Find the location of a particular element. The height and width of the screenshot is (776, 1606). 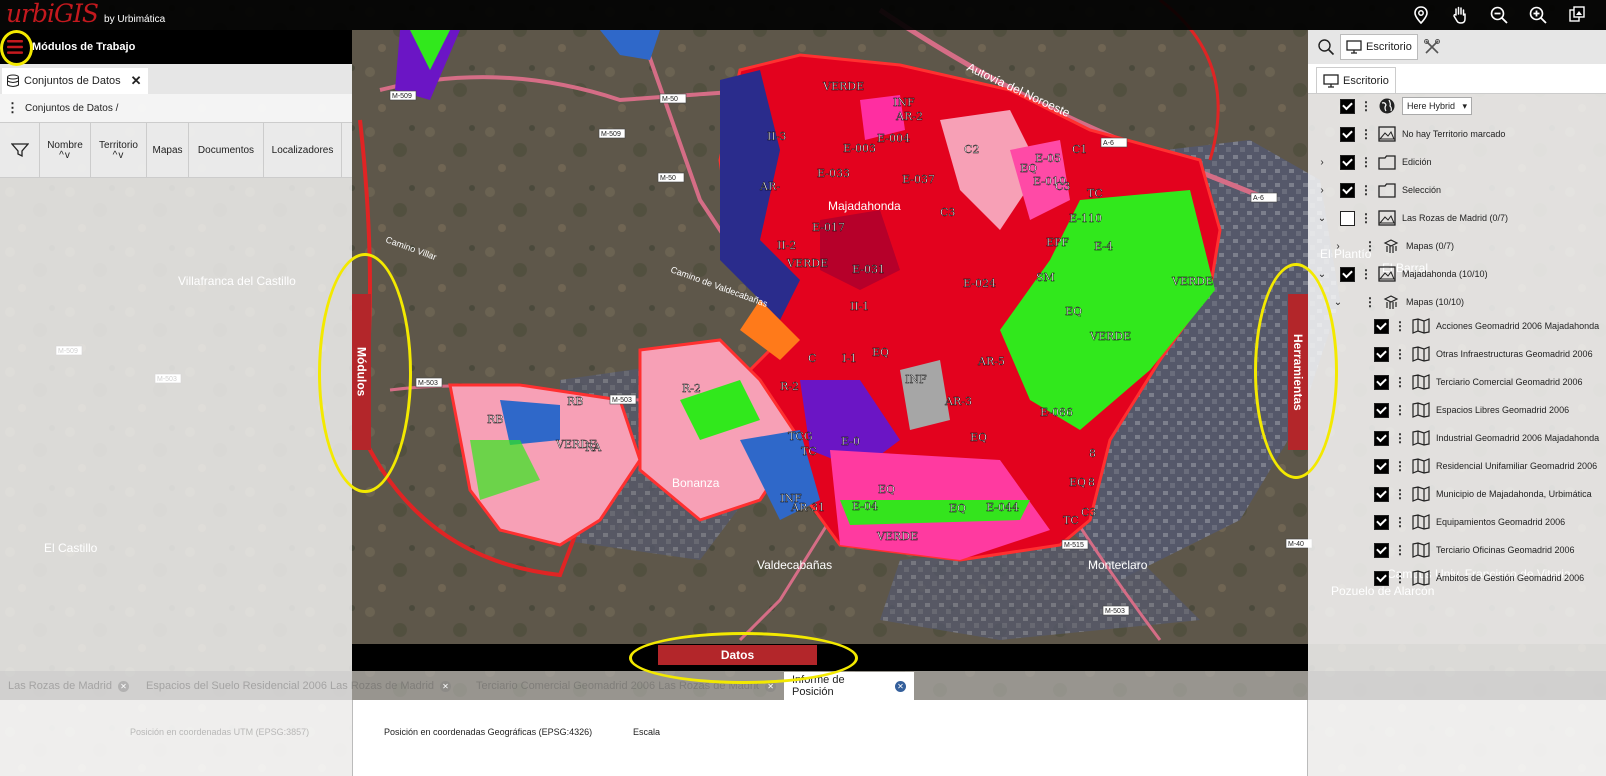

tab-informe-de-posicion: Informe de Posición ✕ is located at coordinates (849, 686).